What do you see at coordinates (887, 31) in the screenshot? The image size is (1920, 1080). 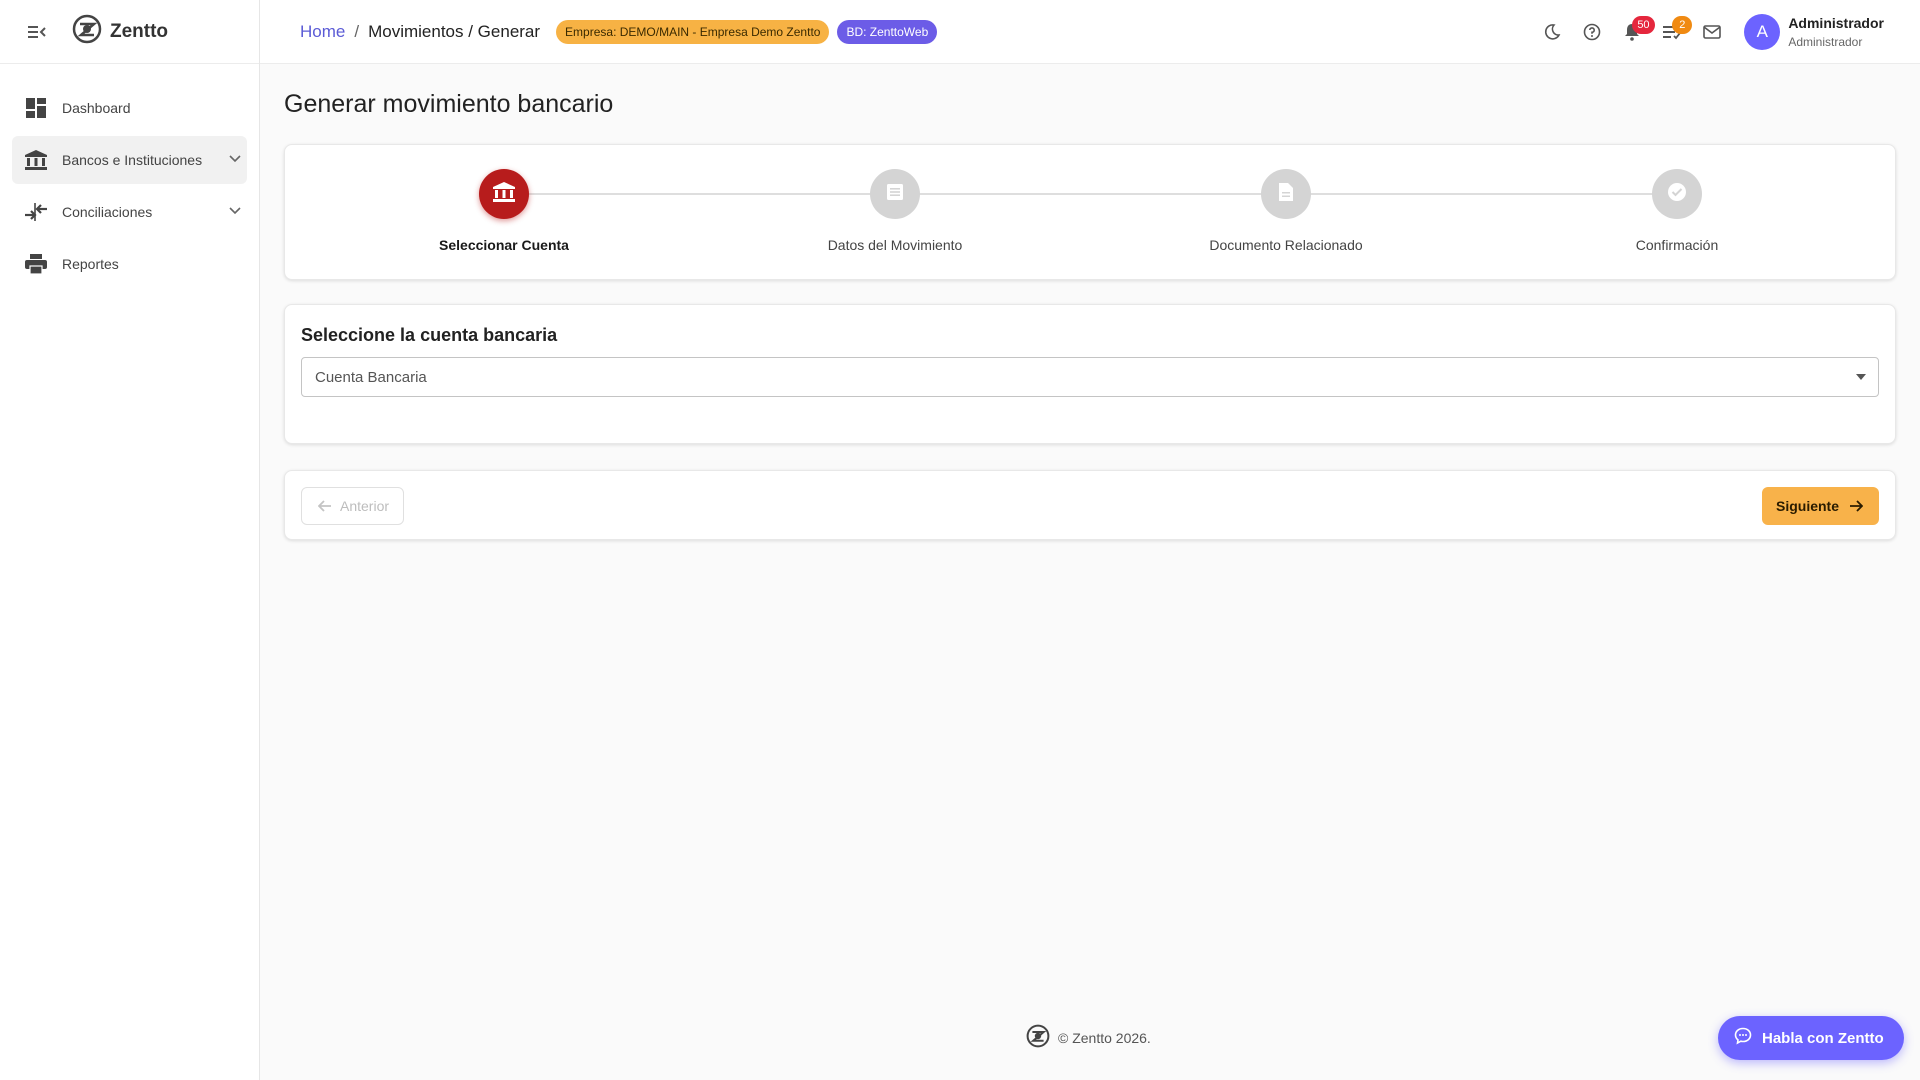 I see `database-chip: BD: ZenttoWeb` at bounding box center [887, 31].